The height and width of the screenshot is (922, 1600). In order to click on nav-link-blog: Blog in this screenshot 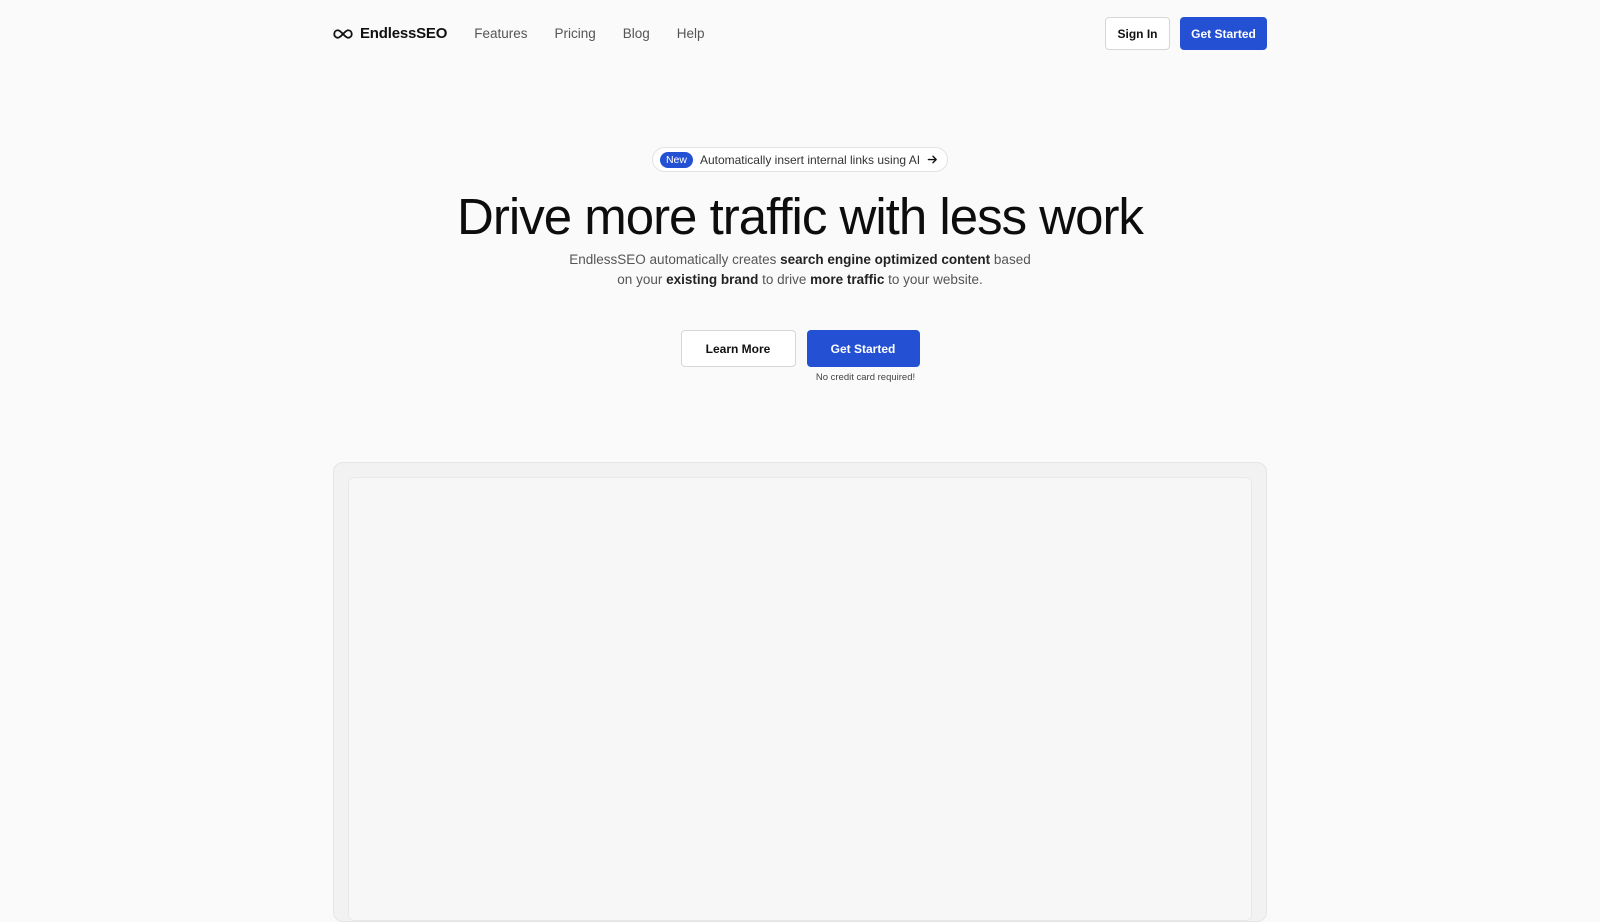, I will do `click(636, 33)`.